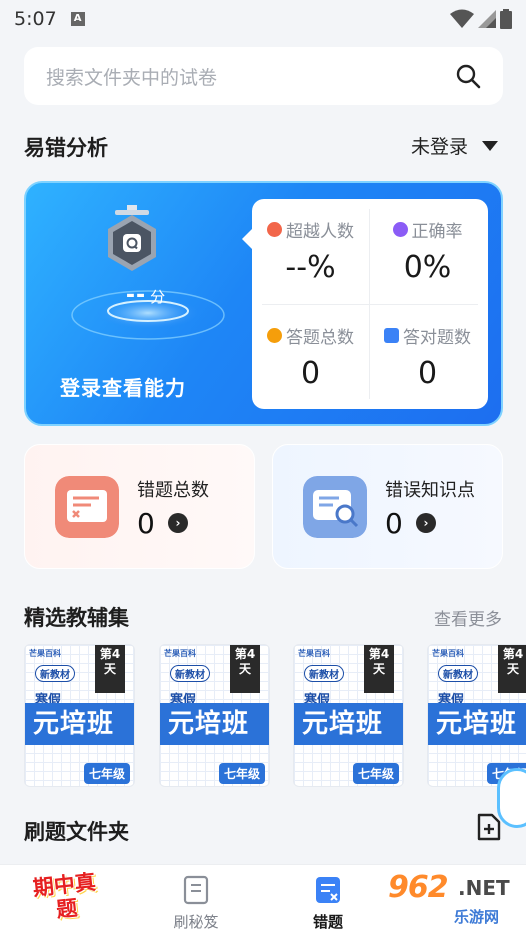 This screenshot has height=935, width=526. Describe the element at coordinates (327, 922) in the screenshot. I see `nav-label: 错题` at that location.